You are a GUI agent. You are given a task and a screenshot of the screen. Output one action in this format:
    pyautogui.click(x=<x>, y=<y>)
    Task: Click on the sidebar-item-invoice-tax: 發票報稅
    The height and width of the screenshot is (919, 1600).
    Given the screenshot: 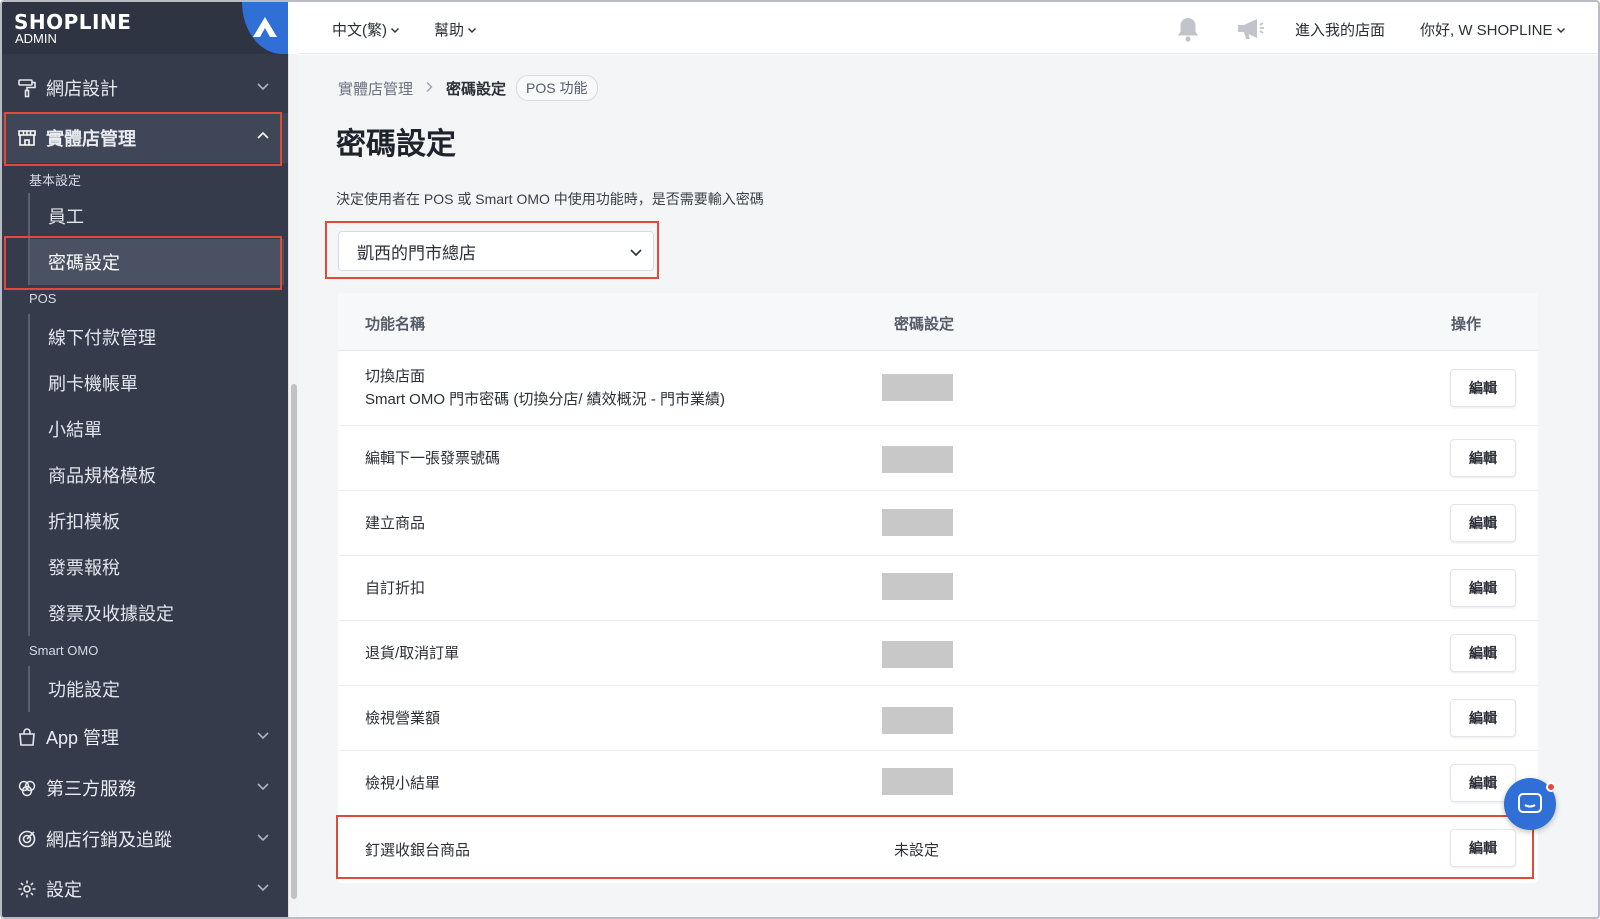 What is the action you would take?
    pyautogui.click(x=156, y=567)
    